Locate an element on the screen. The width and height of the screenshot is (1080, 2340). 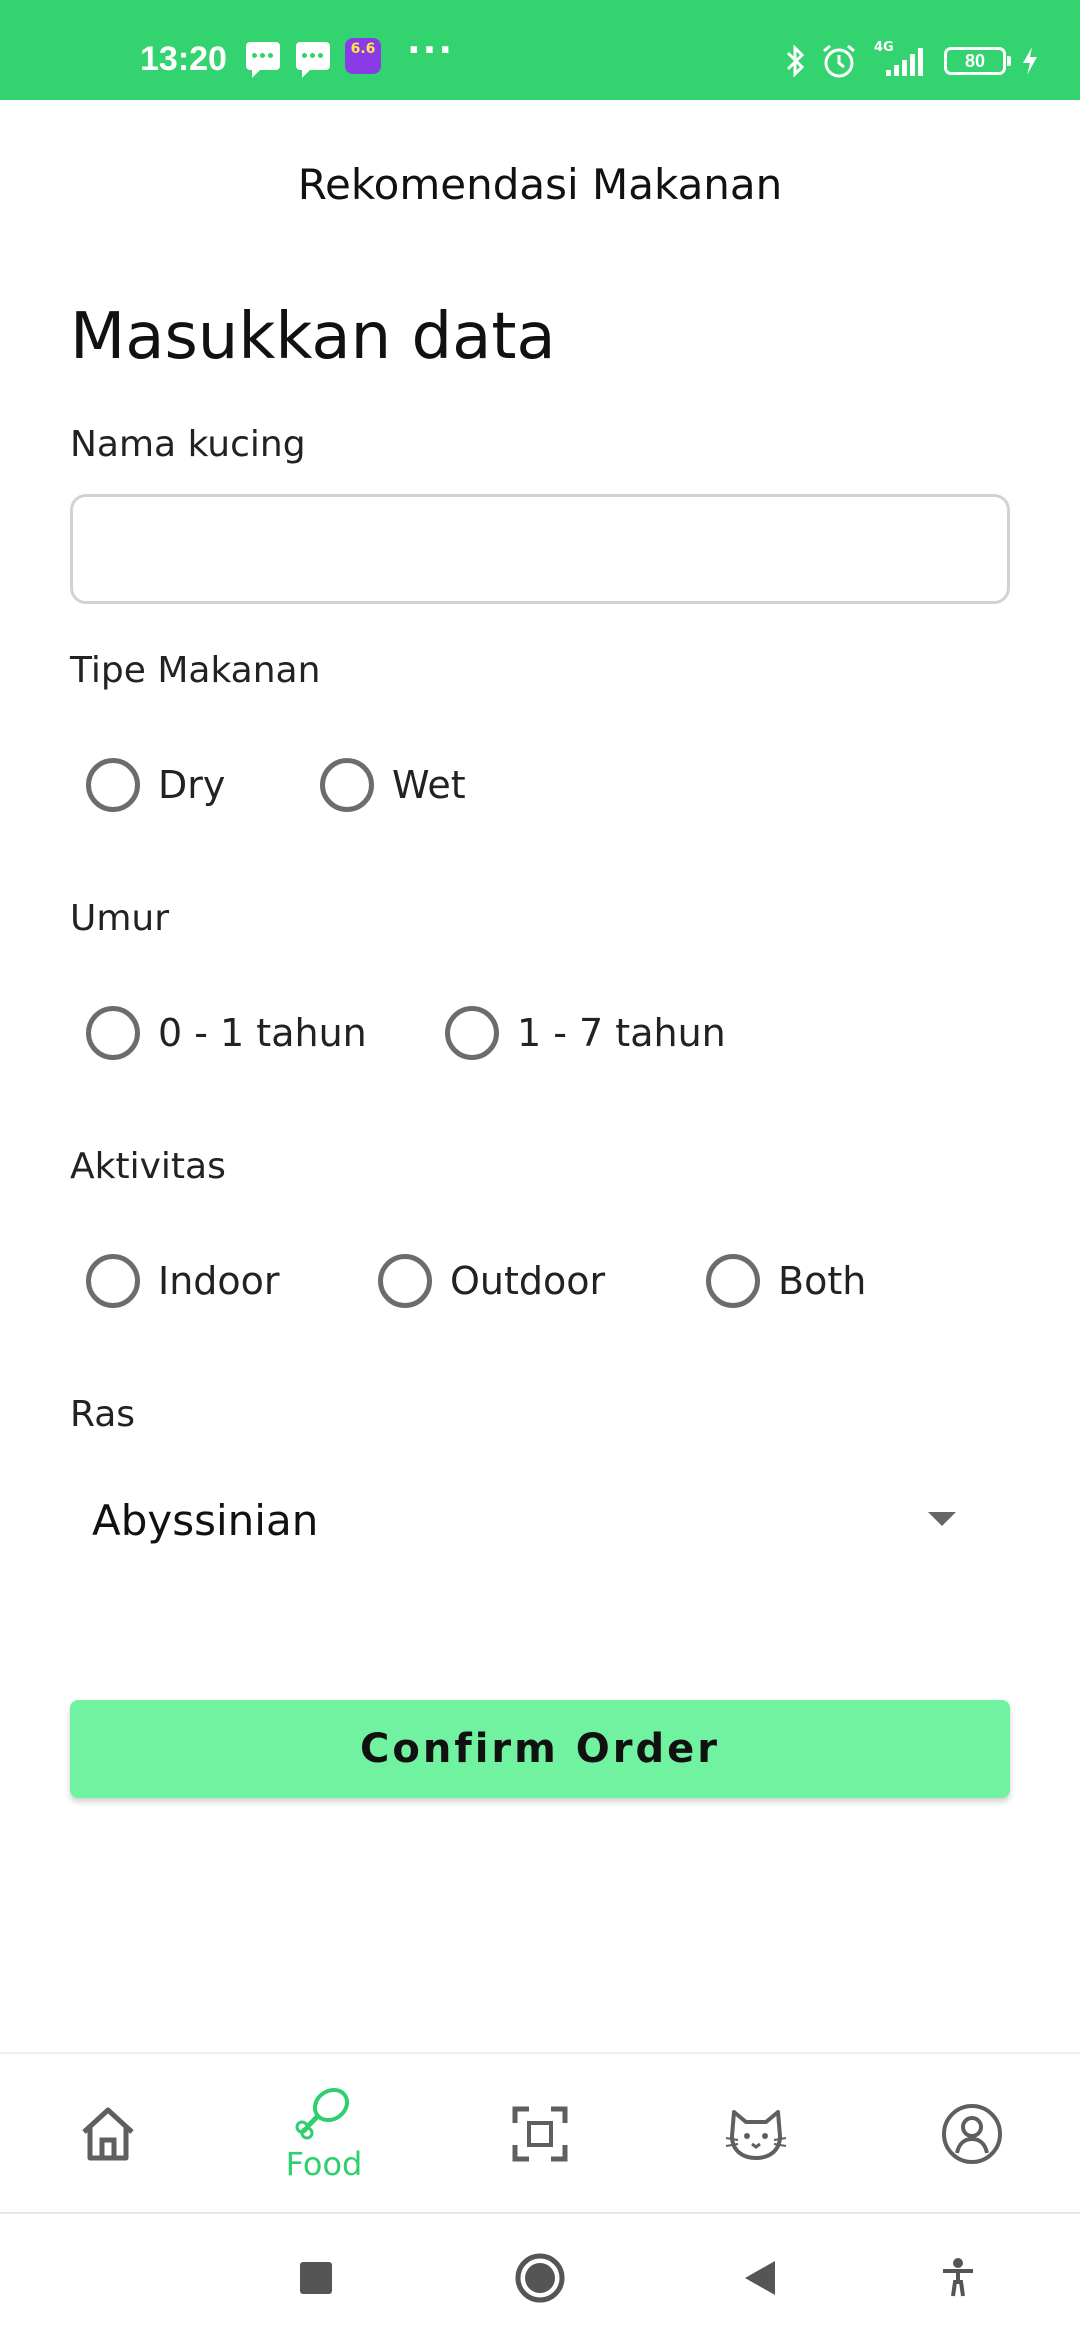
activity-option-indoor: Indoor is located at coordinates (232, 1281).